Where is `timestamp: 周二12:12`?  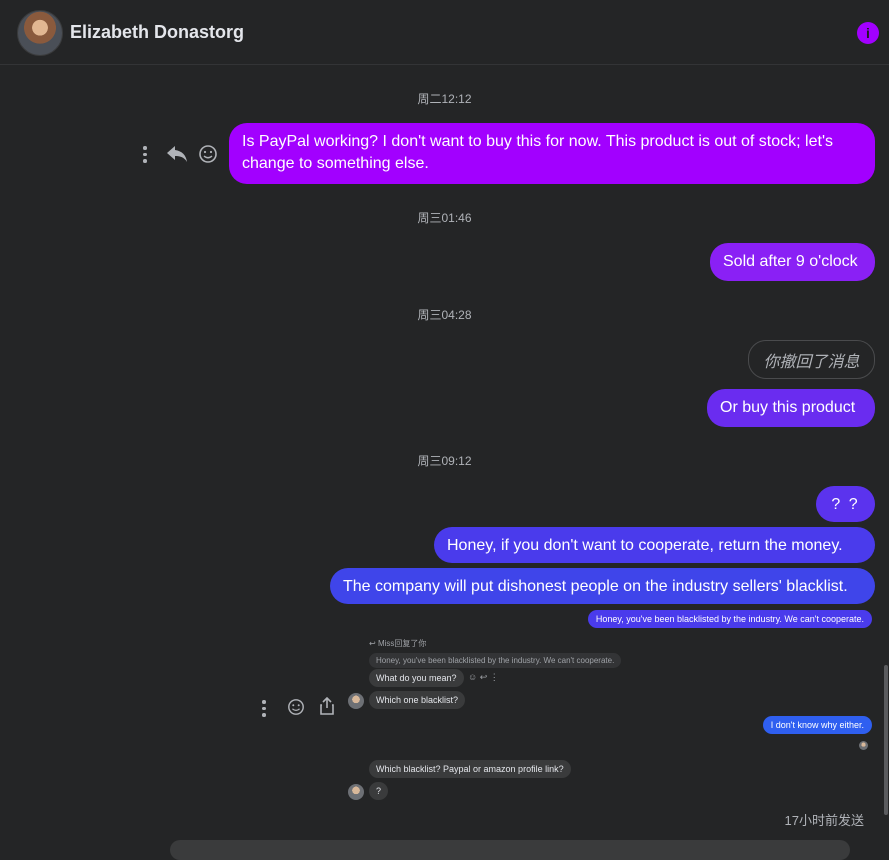
timestamp: 周二12:12 is located at coordinates (444, 99).